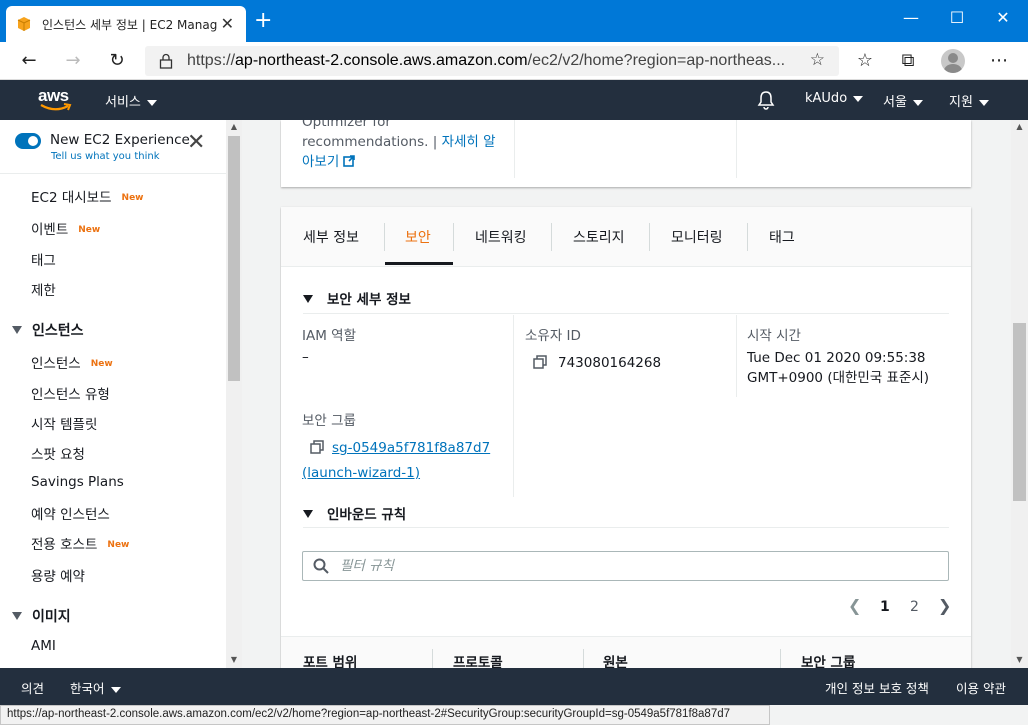 This screenshot has width=1028, height=725. What do you see at coordinates (418, 237) in the screenshot?
I see `tab-security: 보안` at bounding box center [418, 237].